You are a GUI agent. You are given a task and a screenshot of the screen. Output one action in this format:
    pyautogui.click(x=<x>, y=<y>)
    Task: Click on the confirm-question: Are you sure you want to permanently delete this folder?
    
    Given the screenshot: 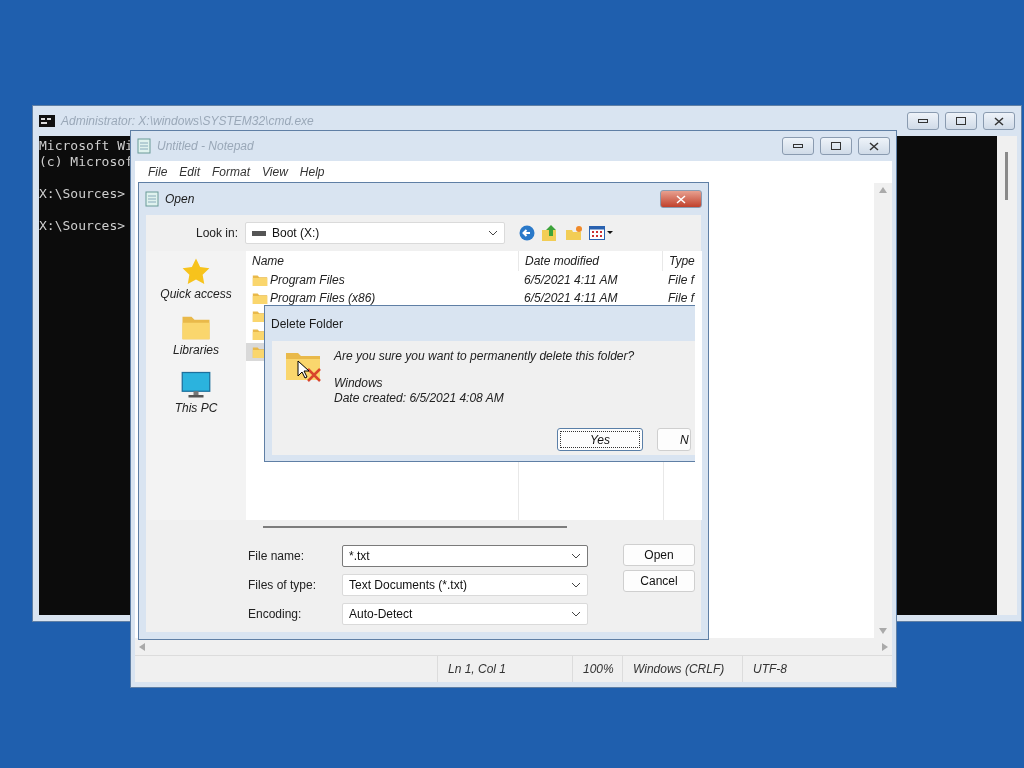 What is the action you would take?
    pyautogui.click(x=484, y=356)
    